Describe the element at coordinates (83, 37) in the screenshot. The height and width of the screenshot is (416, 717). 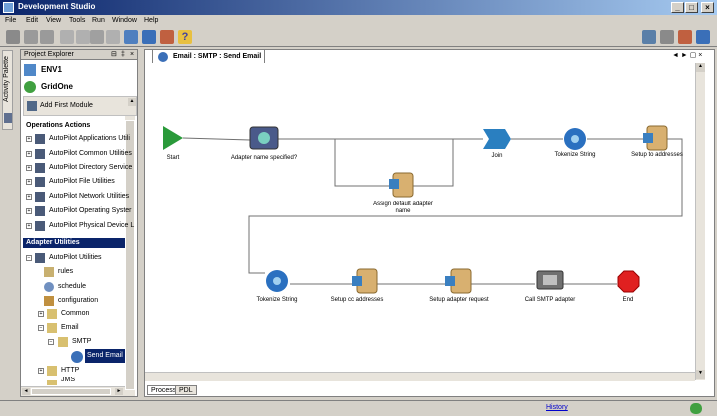
I see `copy-icon` at that location.